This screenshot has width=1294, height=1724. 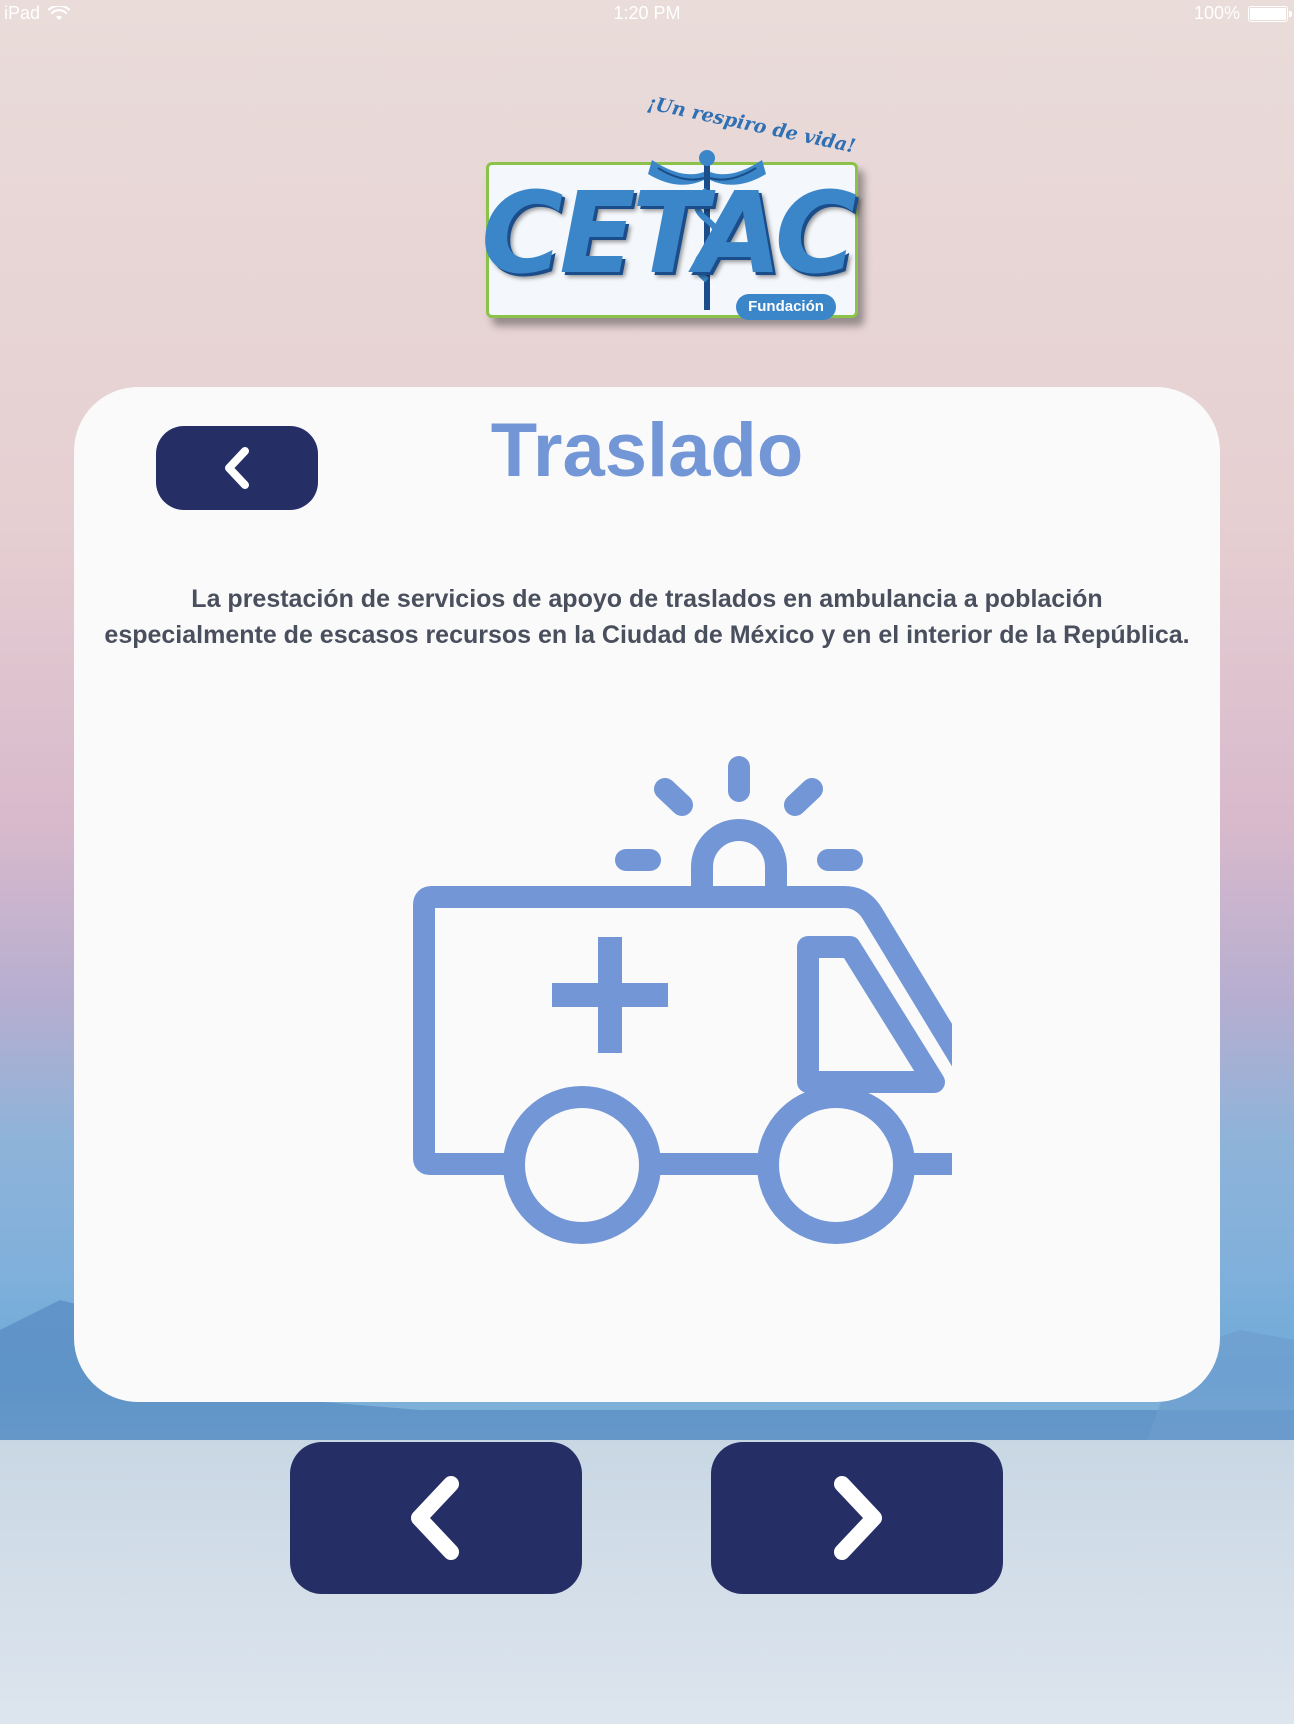 I want to click on previous-button, so click(x=436, y=1518).